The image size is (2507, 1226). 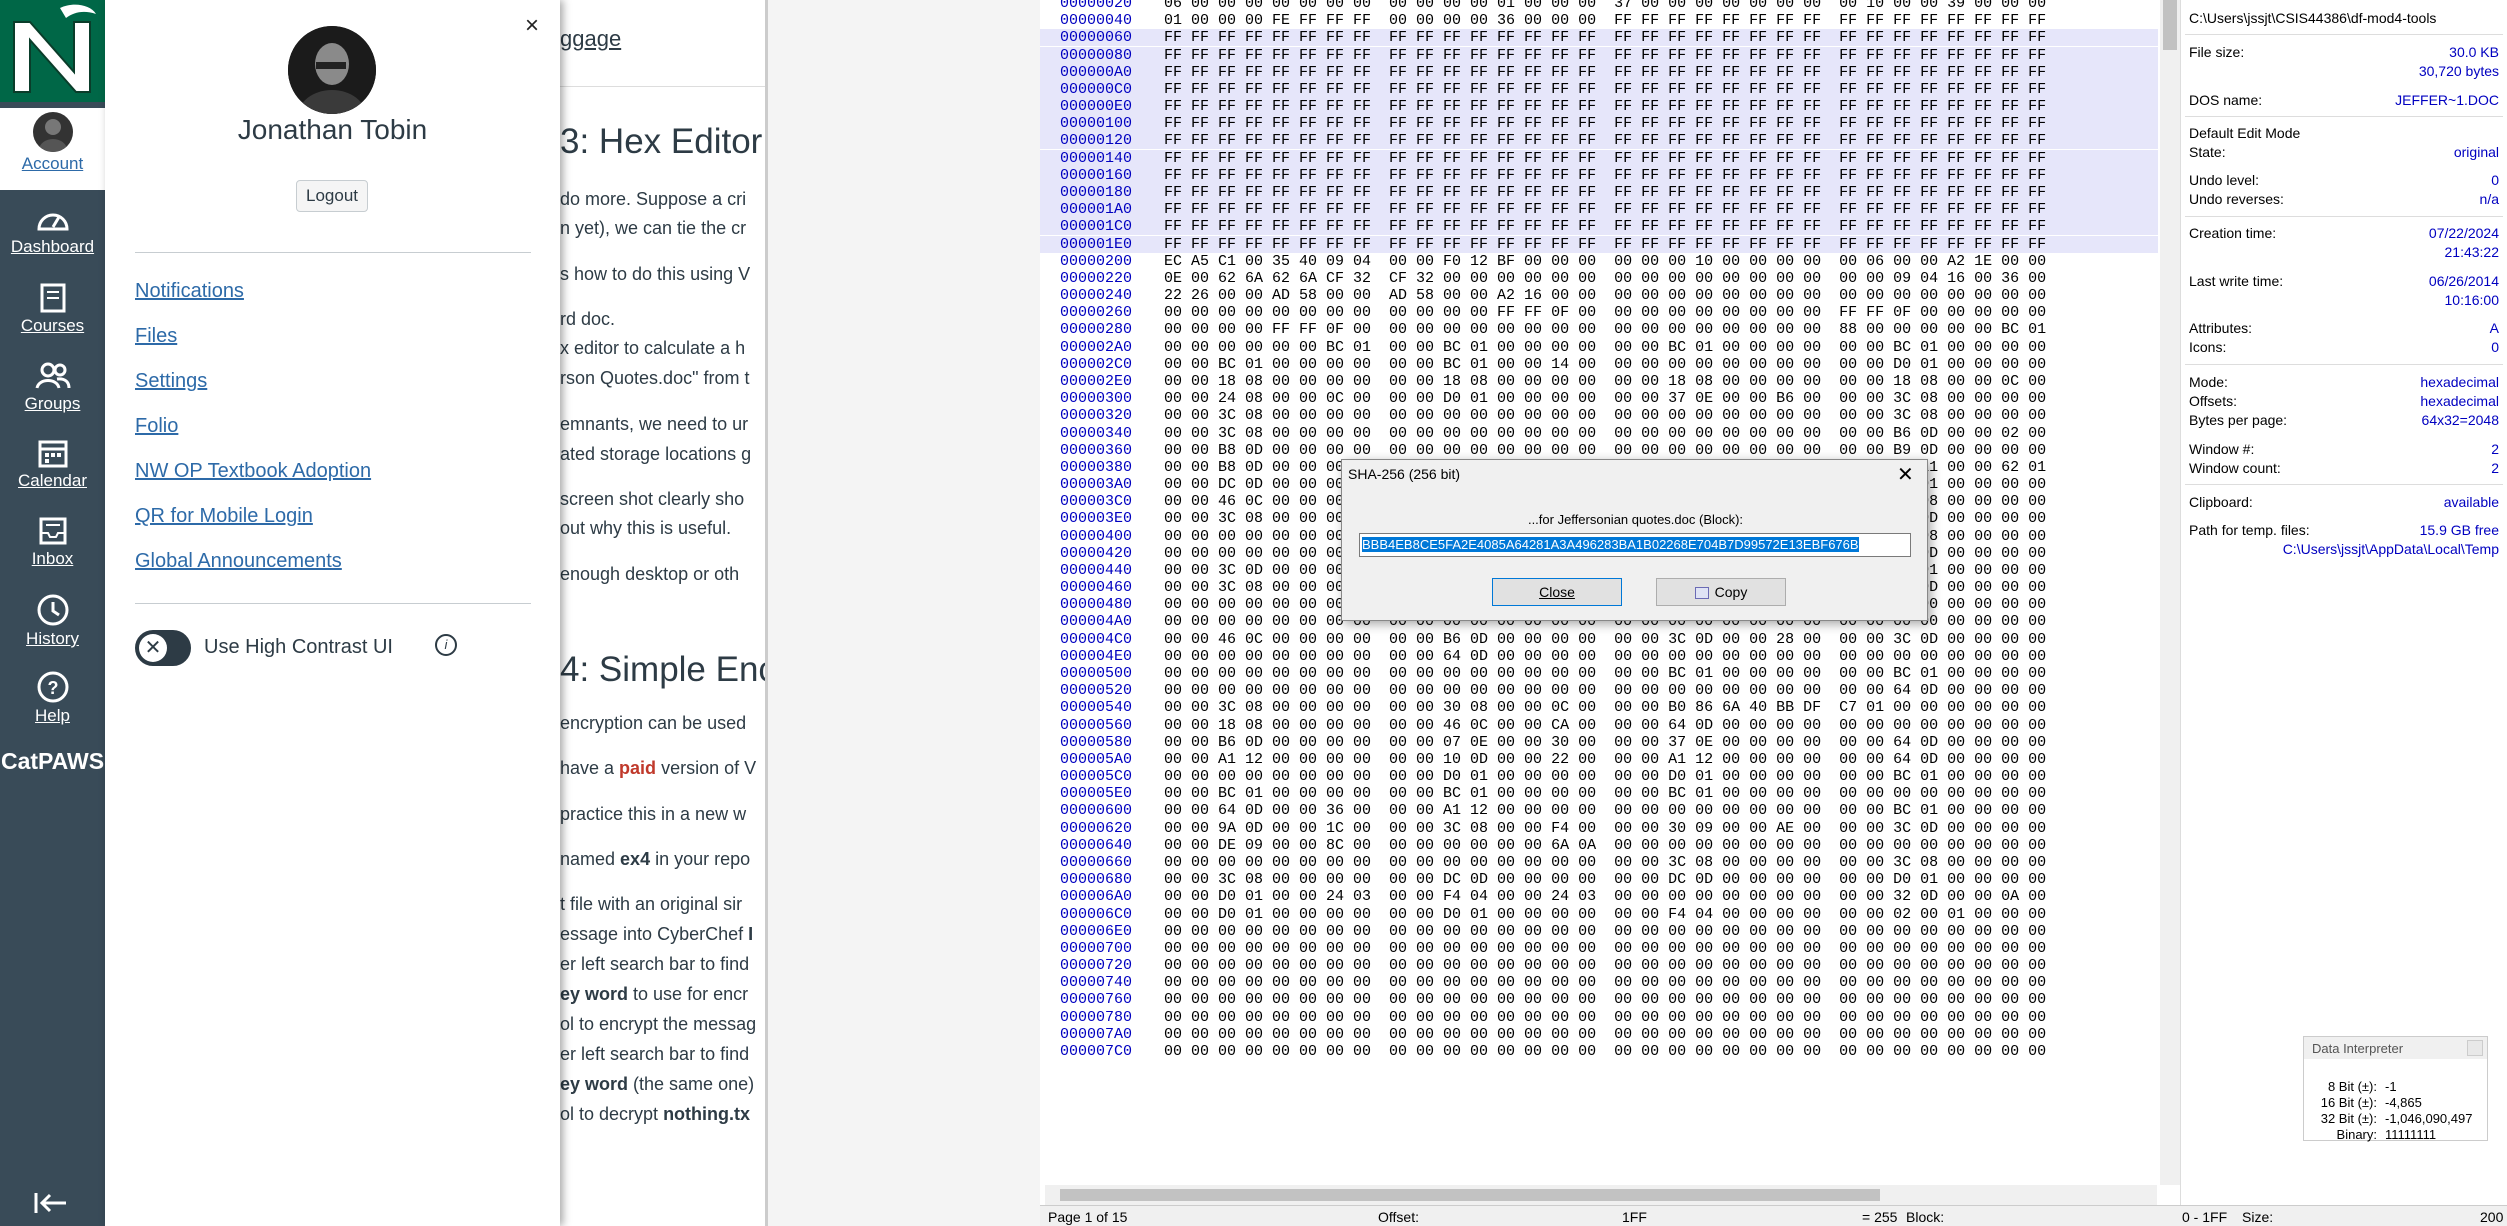 What do you see at coordinates (253, 471) in the screenshot?
I see `link-textbook-adoption: NW OP Textbook Adoption` at bounding box center [253, 471].